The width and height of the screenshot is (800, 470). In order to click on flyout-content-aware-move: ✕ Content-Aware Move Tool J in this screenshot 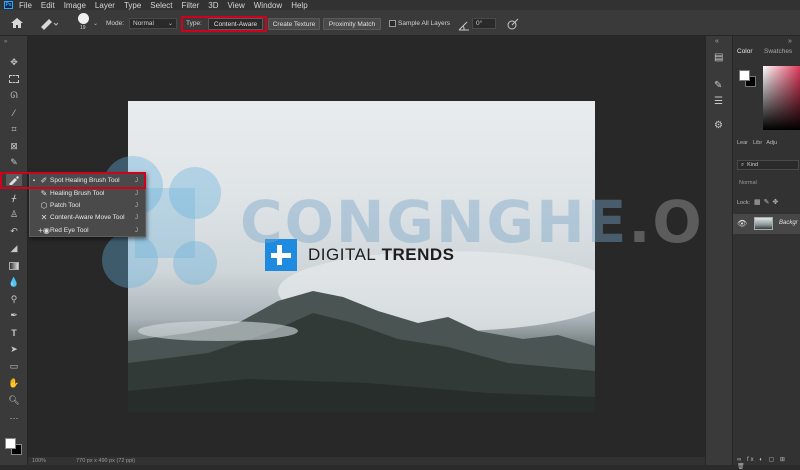, I will do `click(87, 217)`.